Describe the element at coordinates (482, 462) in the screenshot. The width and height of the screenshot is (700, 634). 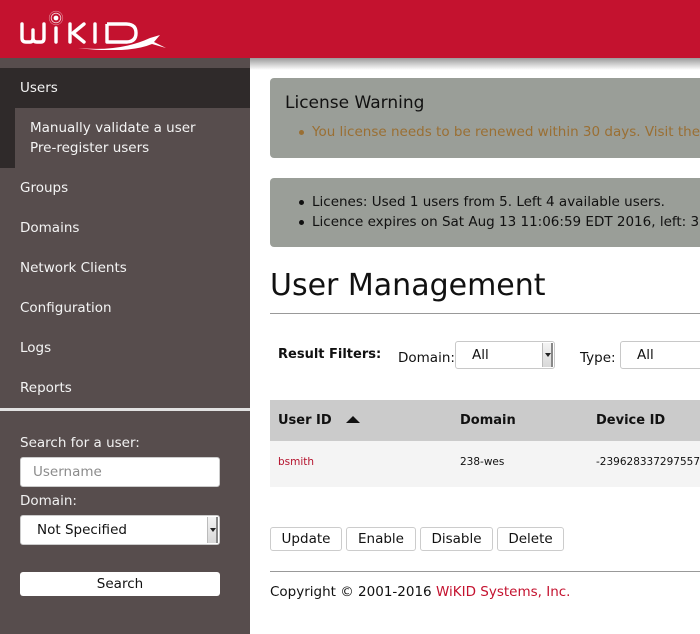
I see `user-domain-cell: 238-wes` at that location.